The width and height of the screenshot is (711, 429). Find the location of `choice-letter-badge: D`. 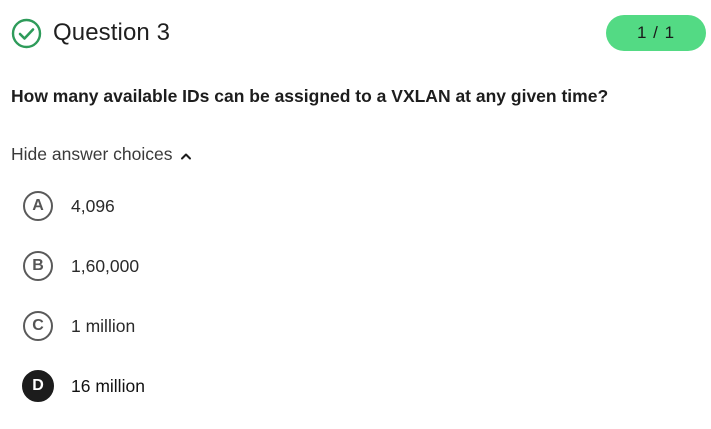

choice-letter-badge: D is located at coordinates (38, 386).